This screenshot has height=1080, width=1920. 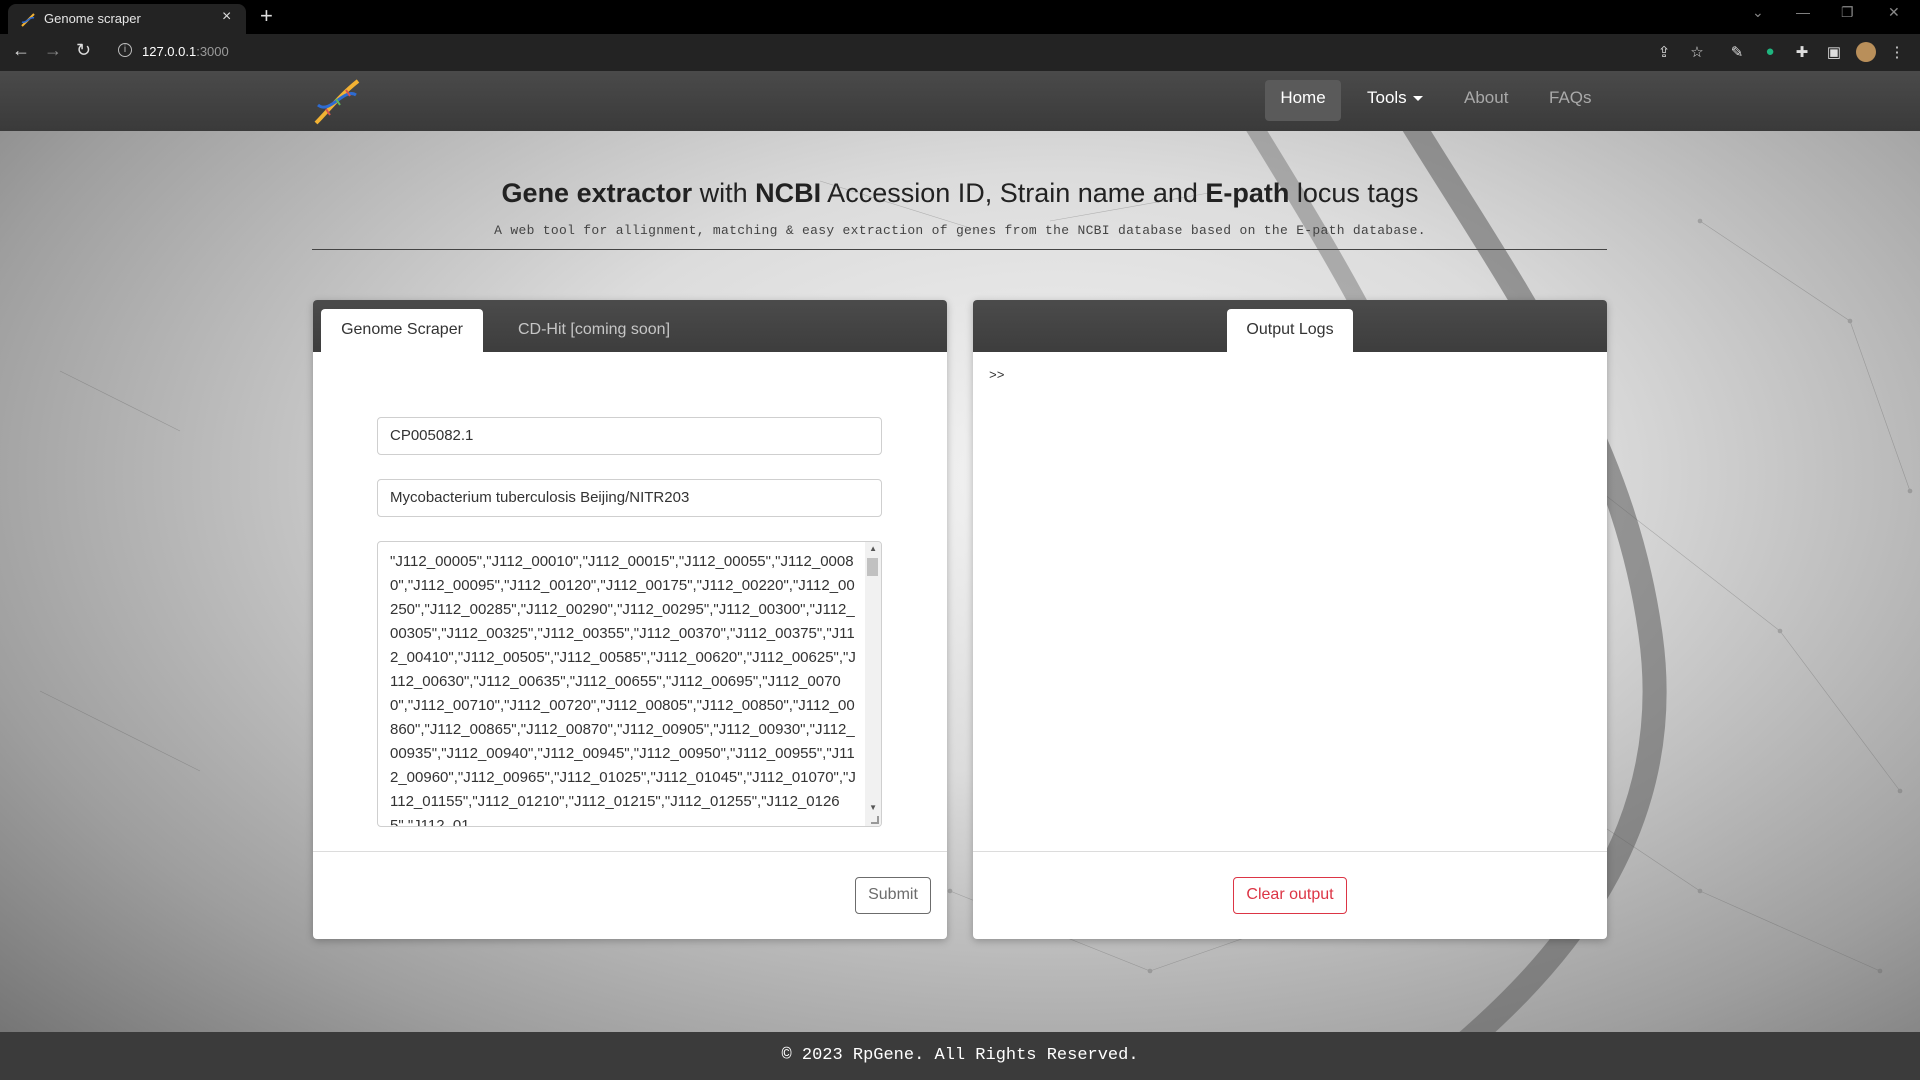 What do you see at coordinates (893, 895) in the screenshot?
I see `submit-button: Submit` at bounding box center [893, 895].